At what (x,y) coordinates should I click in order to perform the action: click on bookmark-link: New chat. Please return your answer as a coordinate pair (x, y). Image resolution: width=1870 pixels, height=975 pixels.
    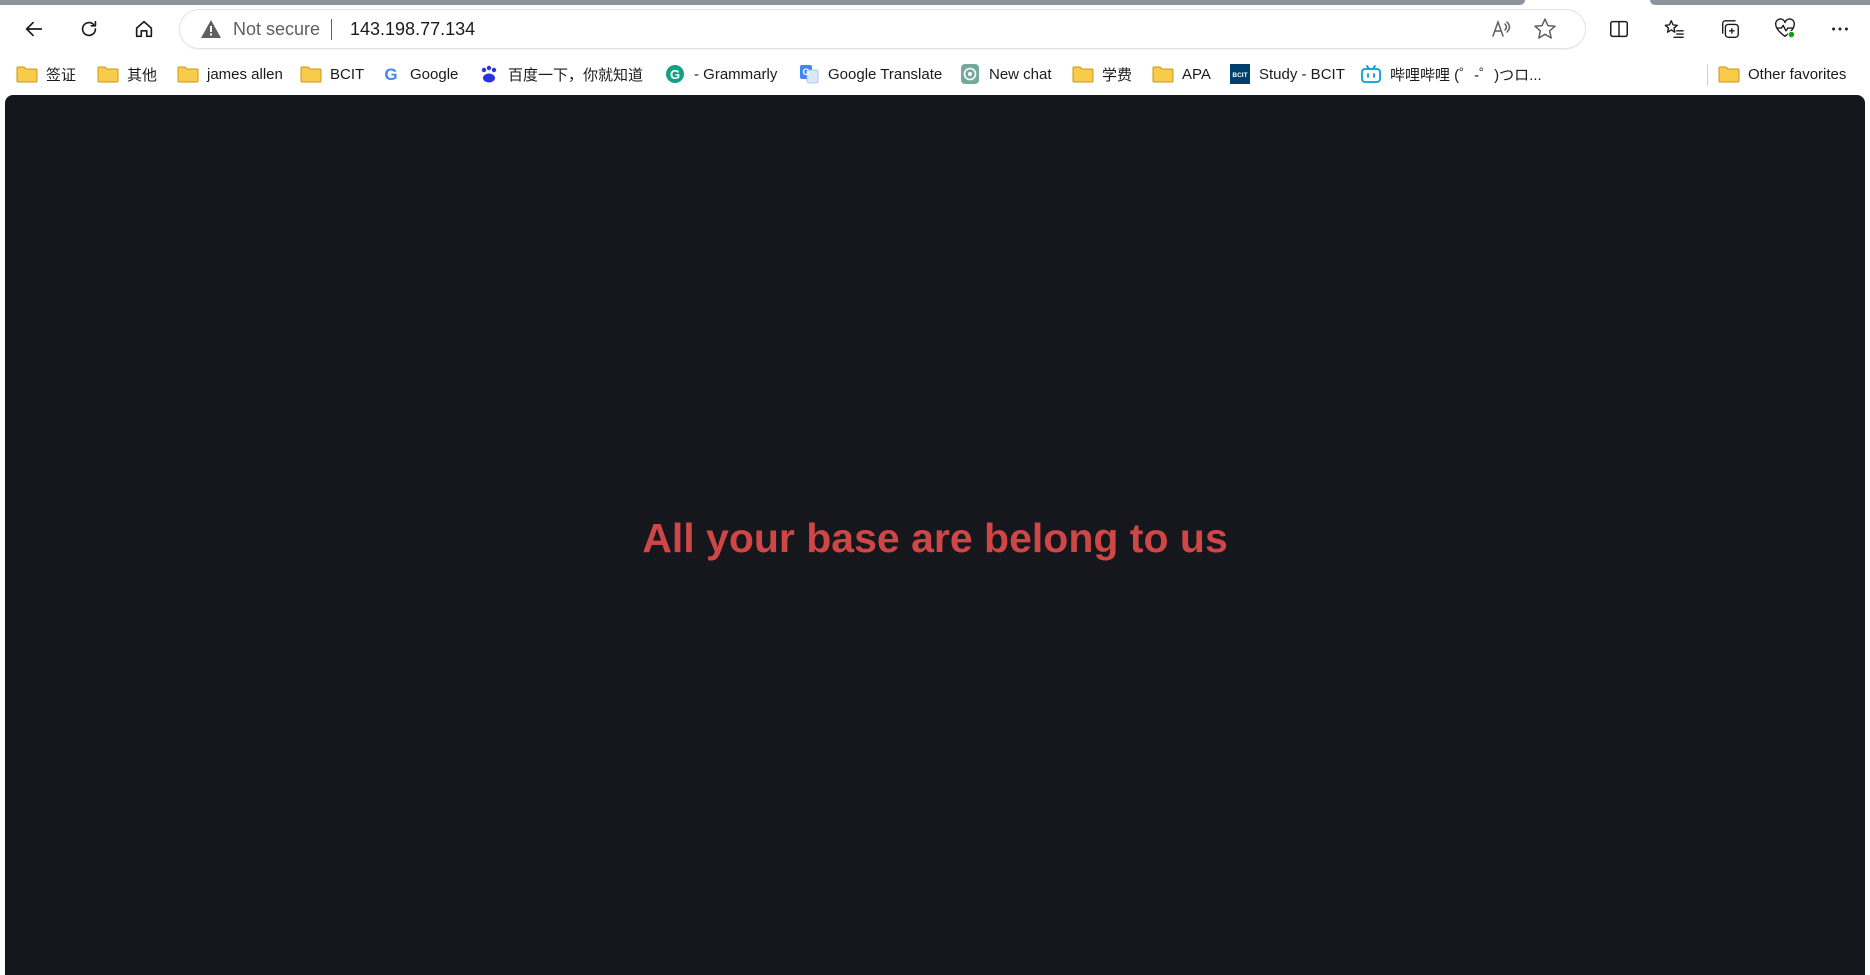
    Looking at the image, I should click on (1005, 74).